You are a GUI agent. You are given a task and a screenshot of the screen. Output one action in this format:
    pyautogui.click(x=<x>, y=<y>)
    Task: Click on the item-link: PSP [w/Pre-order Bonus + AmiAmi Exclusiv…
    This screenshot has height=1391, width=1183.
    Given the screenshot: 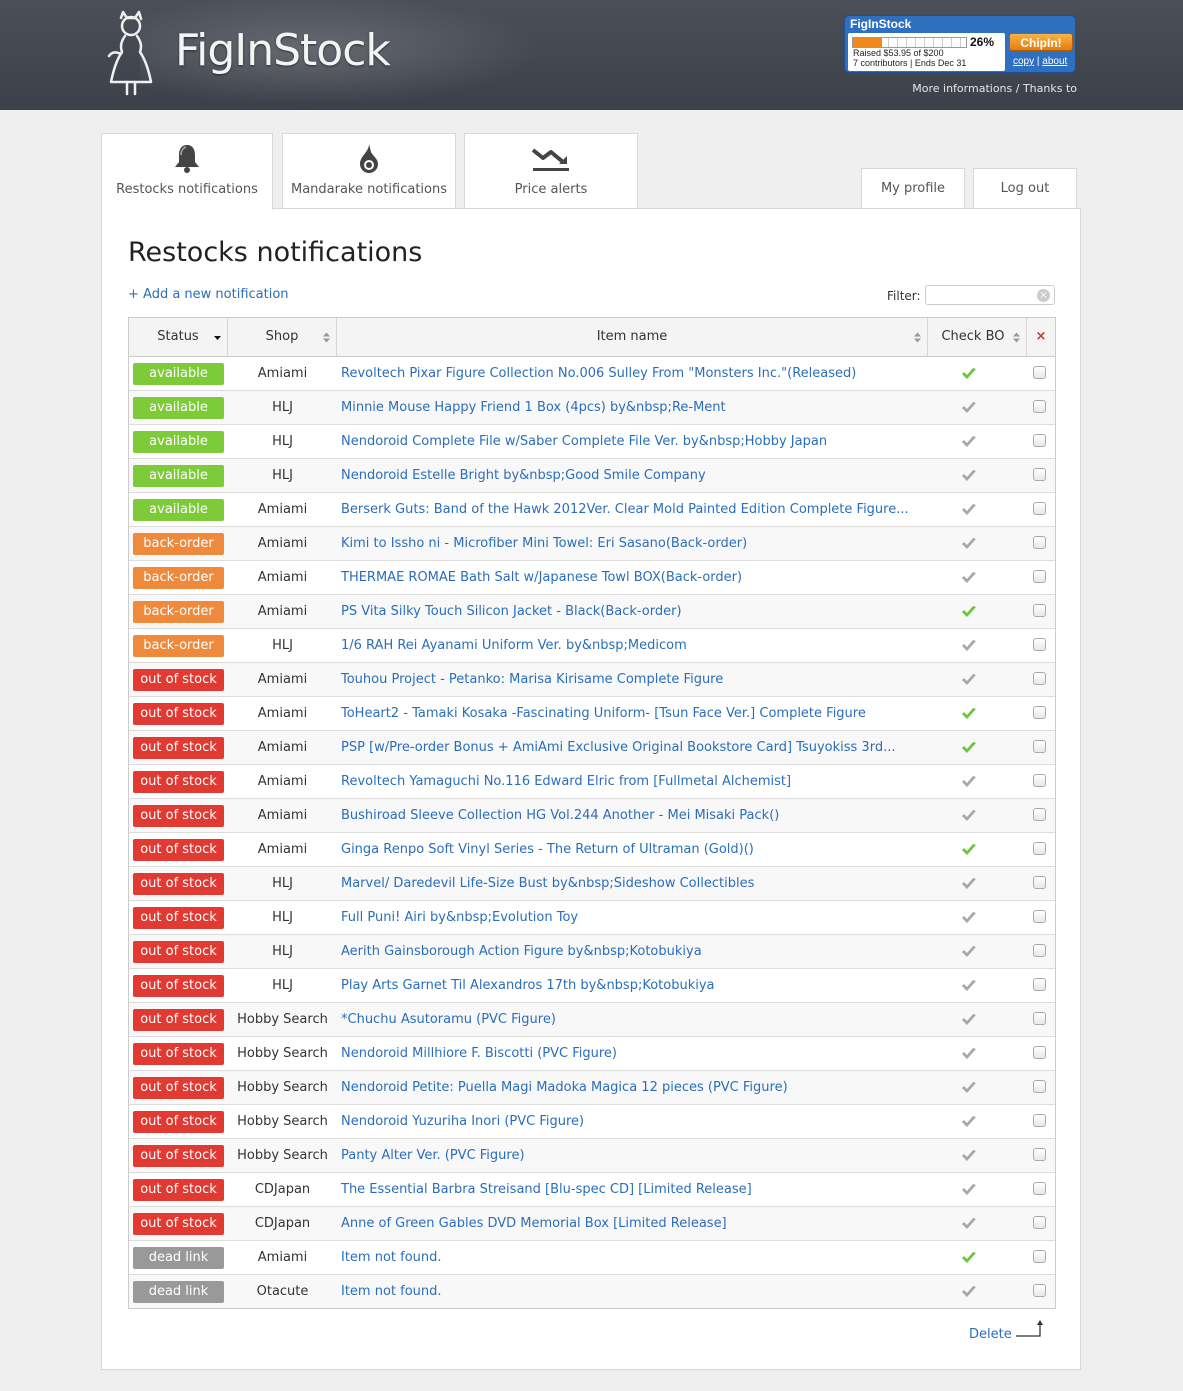 What is the action you would take?
    pyautogui.click(x=618, y=747)
    